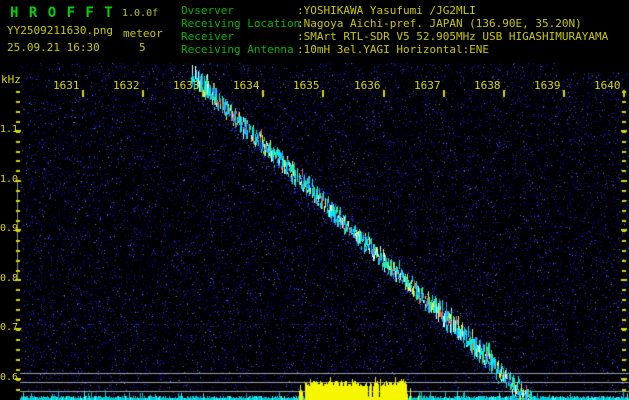 This screenshot has width=629, height=400. What do you see at coordinates (547, 85) in the screenshot?
I see `time-tick-label: 1639` at bounding box center [547, 85].